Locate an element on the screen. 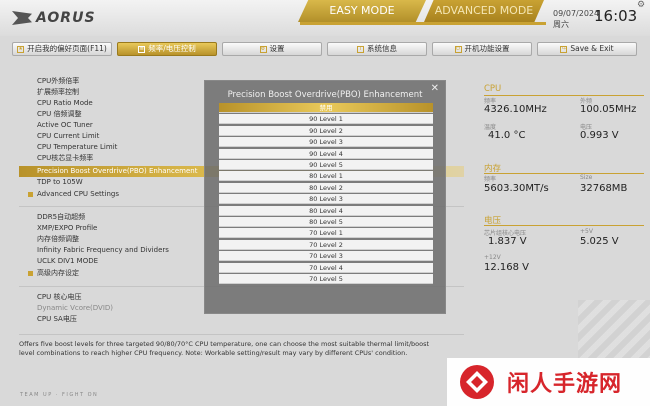 The height and width of the screenshot is (406, 650). tab-system-info: i 系统信息 is located at coordinates (377, 49).